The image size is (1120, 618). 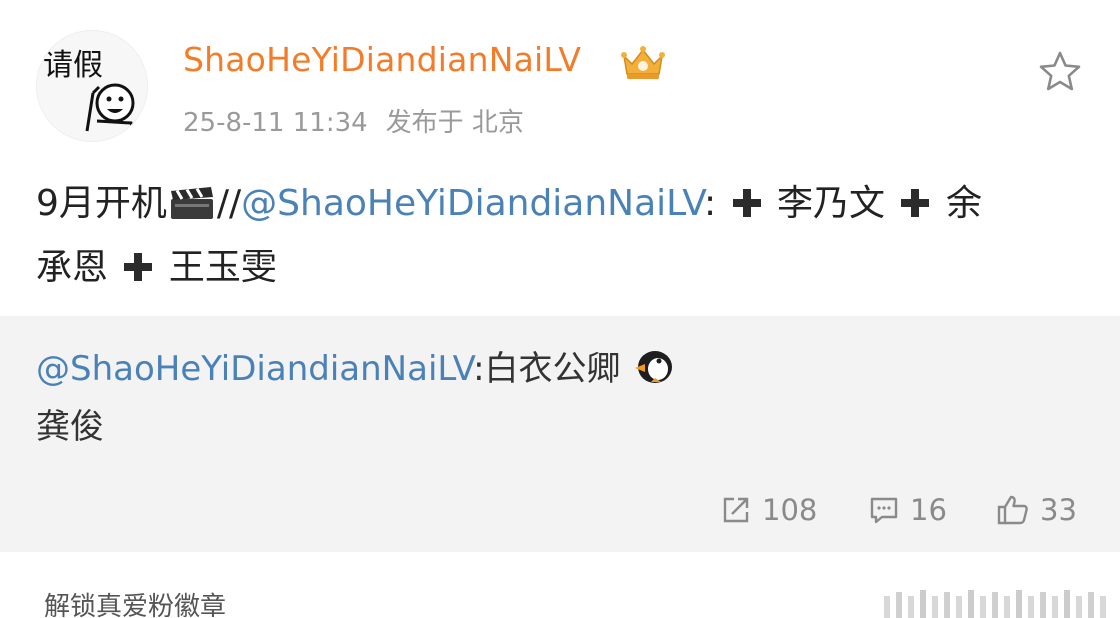 I want to click on comment-icon, so click(x=884, y=510).